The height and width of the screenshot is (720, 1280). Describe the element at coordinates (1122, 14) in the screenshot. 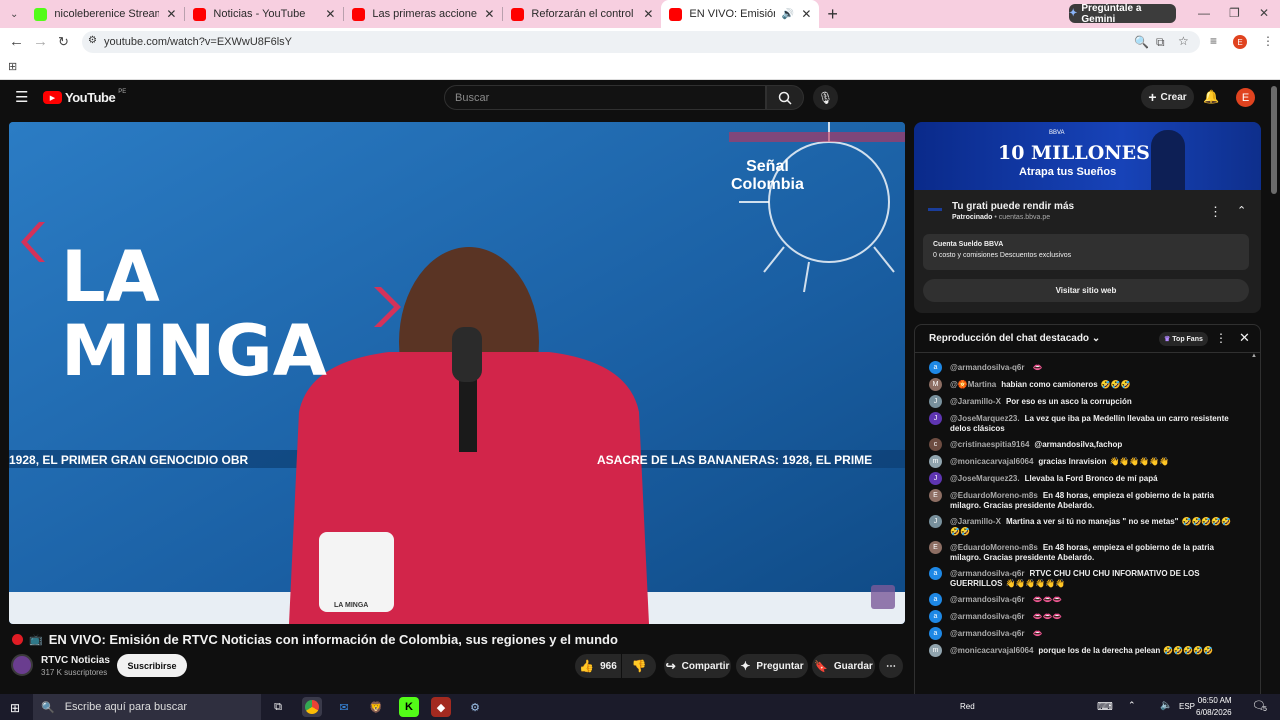

I see `gemini-button: ✦ Pregúntale a Gemini` at that location.